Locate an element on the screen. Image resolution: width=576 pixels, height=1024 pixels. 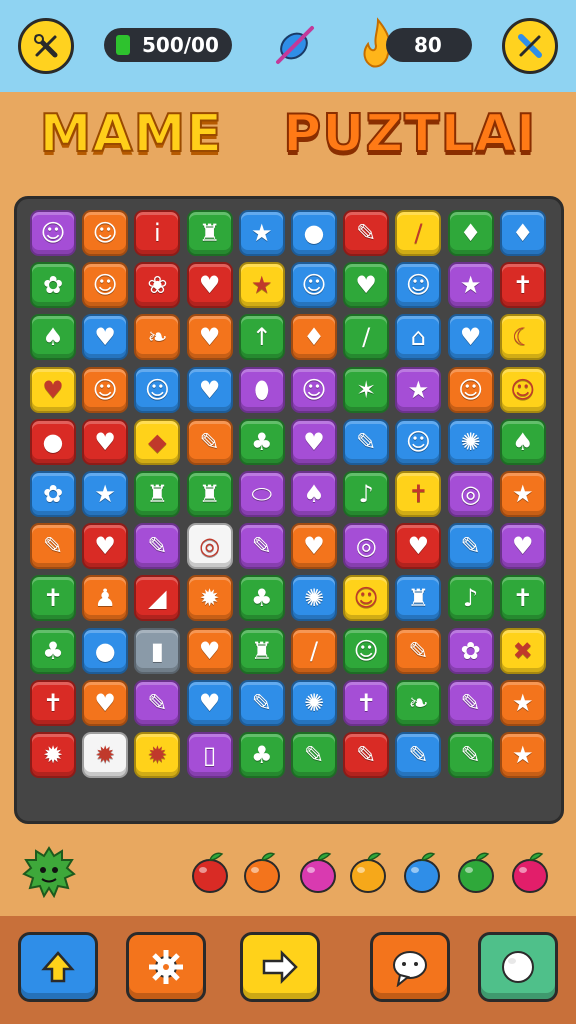
chat-button is located at coordinates (410, 967).